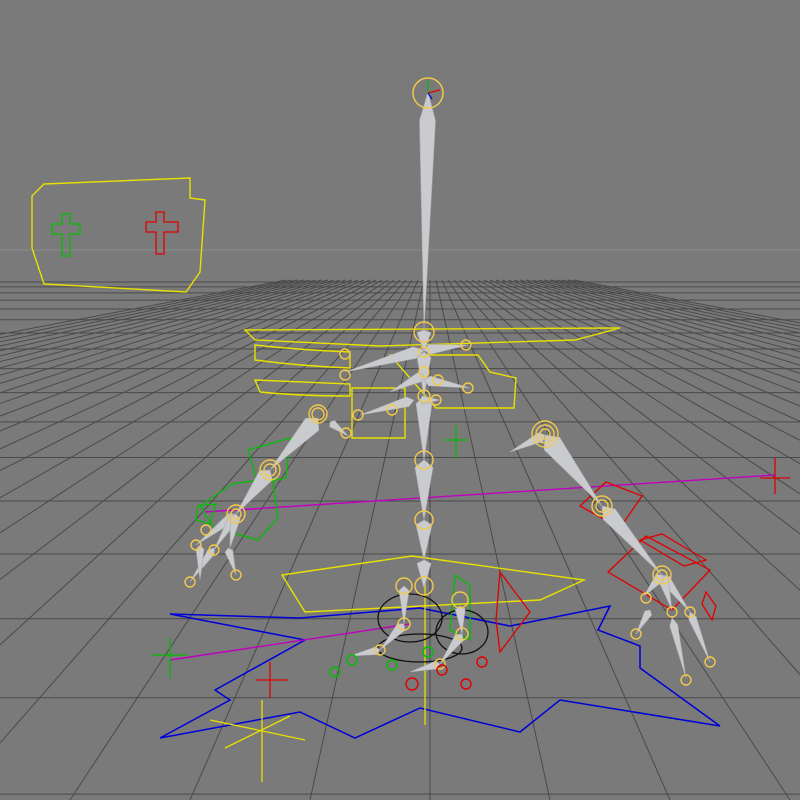 This screenshot has width=800, height=800. What do you see at coordinates (118, 235) in the screenshot?
I see `face-control-panel` at bounding box center [118, 235].